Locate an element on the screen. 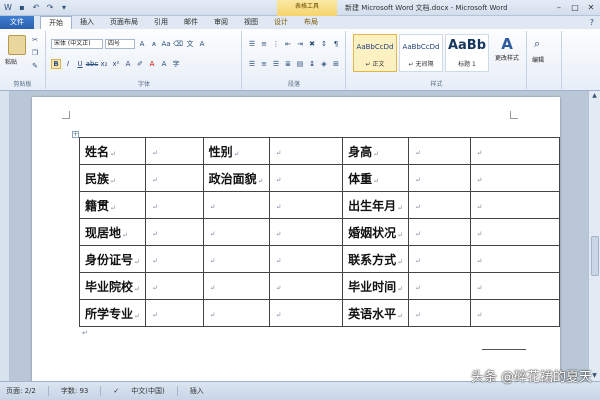 The image size is (600, 400). table-move-handle-icon: + is located at coordinates (75, 134).